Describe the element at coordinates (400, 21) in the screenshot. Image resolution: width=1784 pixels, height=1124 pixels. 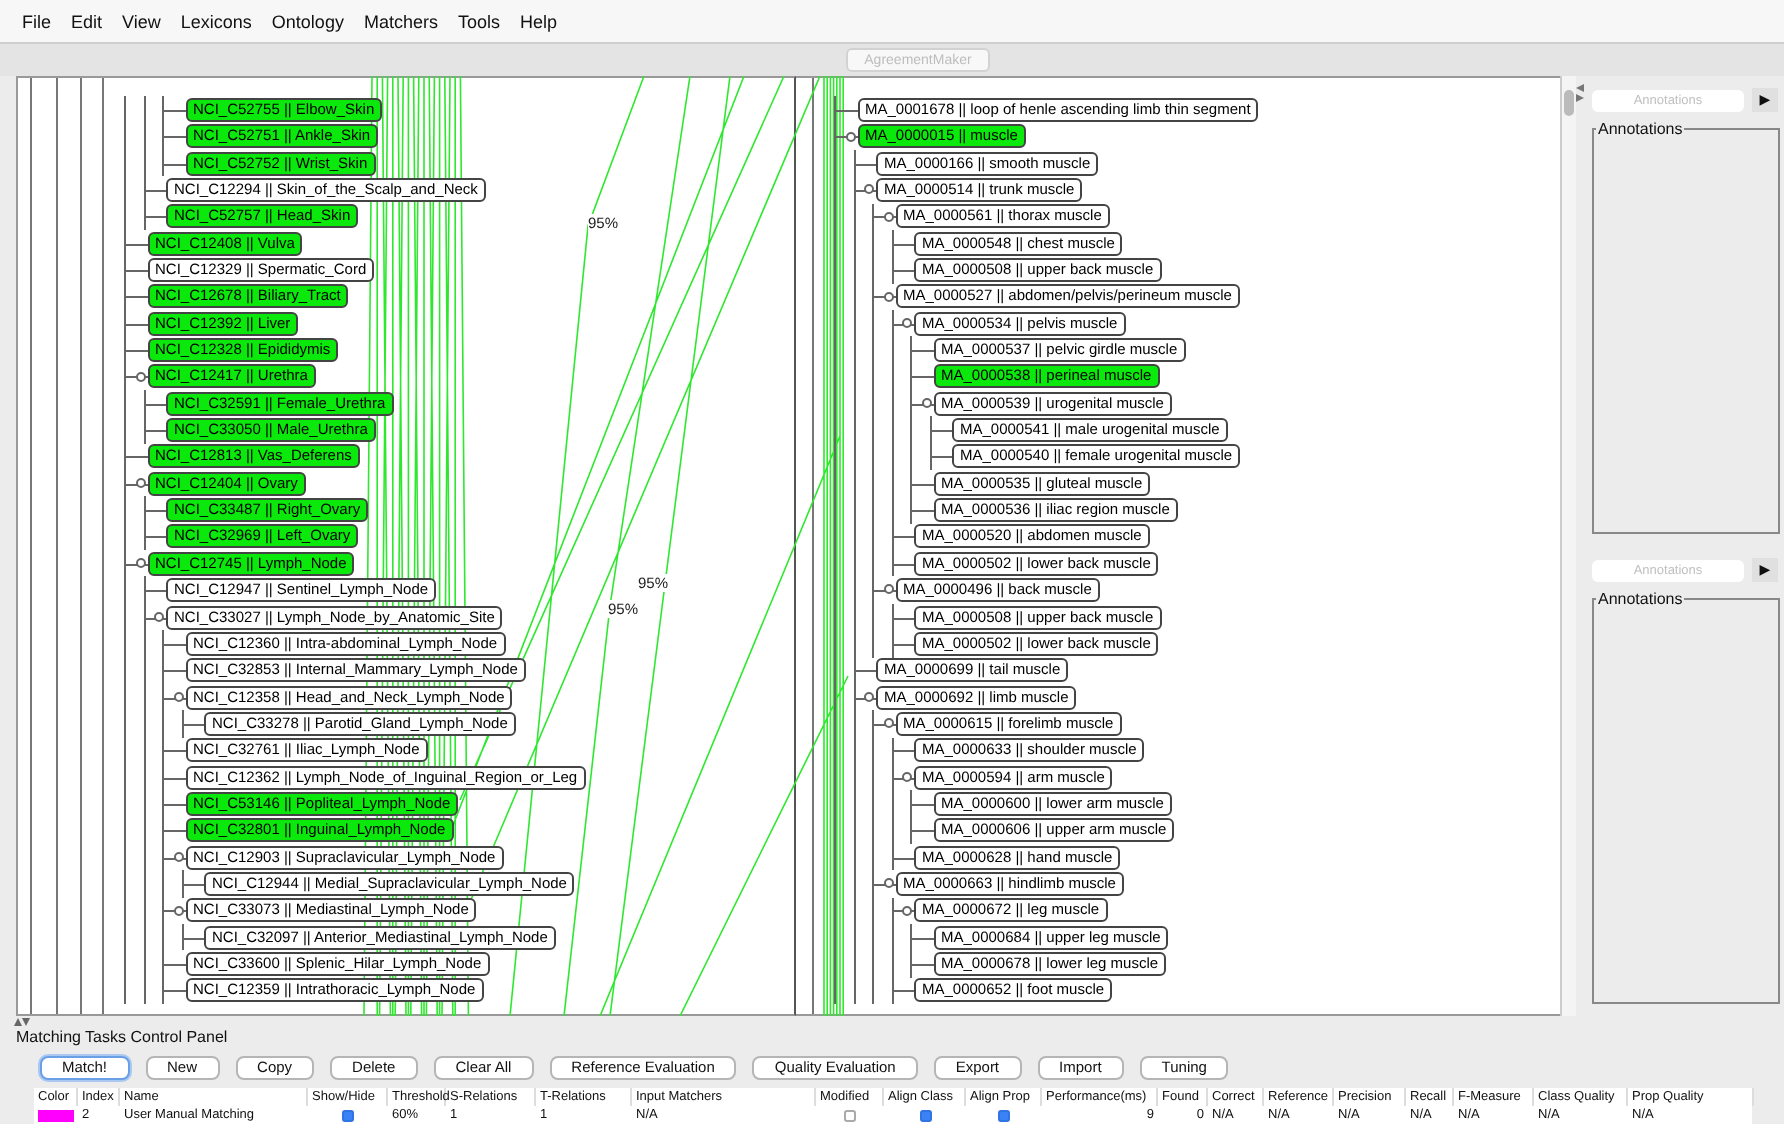
I see `menu-item: Matchers` at that location.